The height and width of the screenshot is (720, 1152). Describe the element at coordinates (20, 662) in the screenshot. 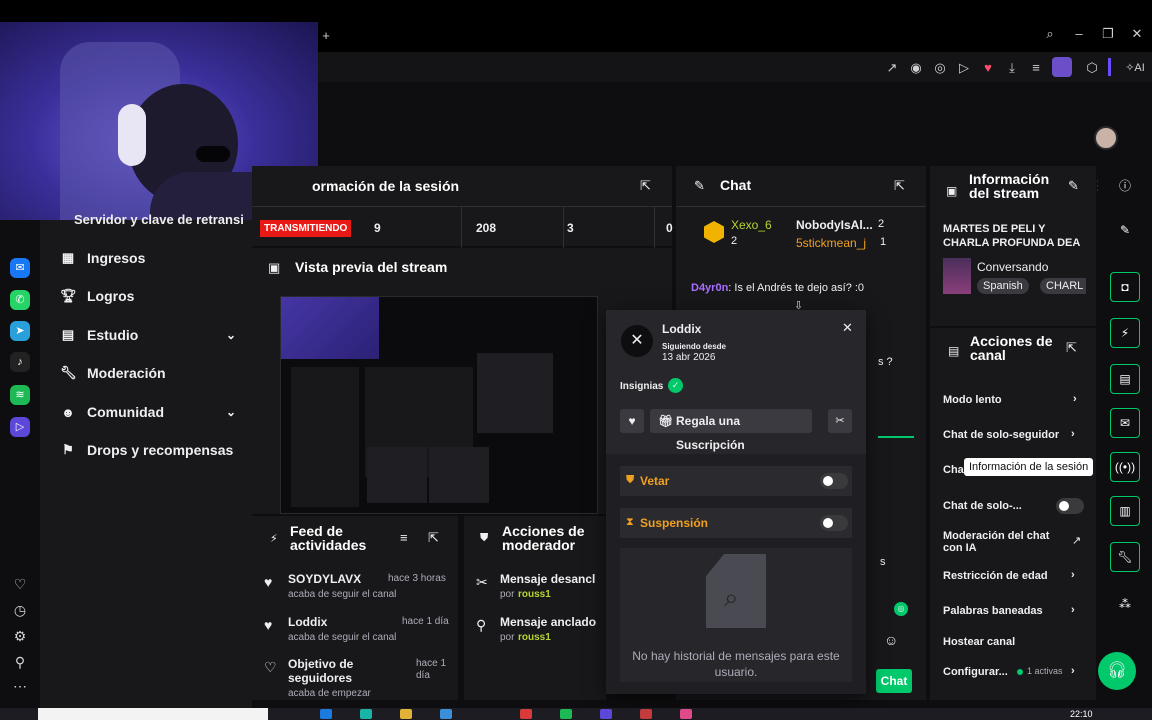

I see `lightbulb-icon: ⚲` at that location.